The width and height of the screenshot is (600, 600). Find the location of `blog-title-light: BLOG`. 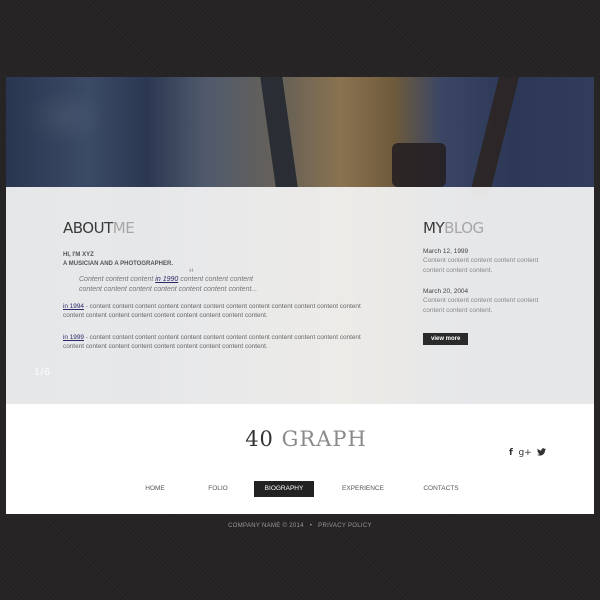

blog-title-light: BLOG is located at coordinates (464, 228).